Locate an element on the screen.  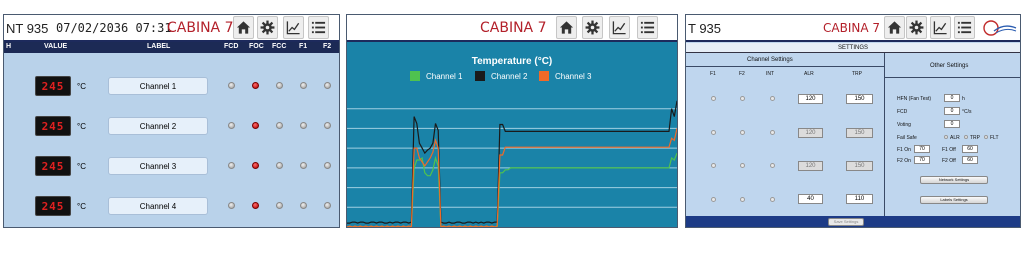
hfn-label: HFN (Fan Test) is located at coordinates (914, 99).